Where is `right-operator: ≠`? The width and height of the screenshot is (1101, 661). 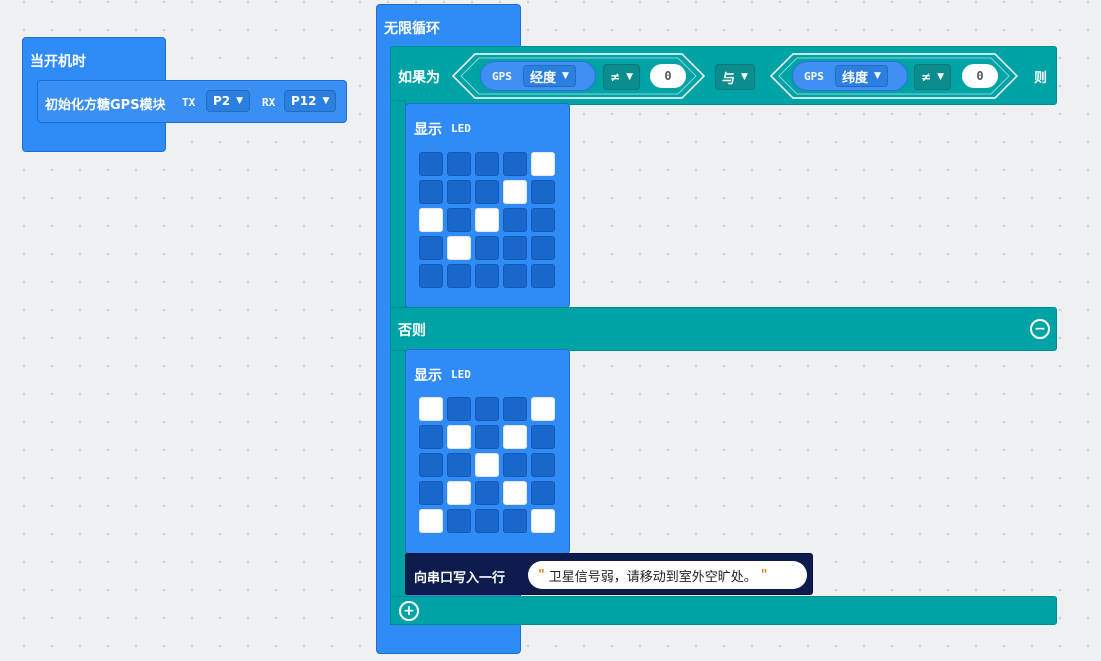
right-operator: ≠ is located at coordinates (926, 77).